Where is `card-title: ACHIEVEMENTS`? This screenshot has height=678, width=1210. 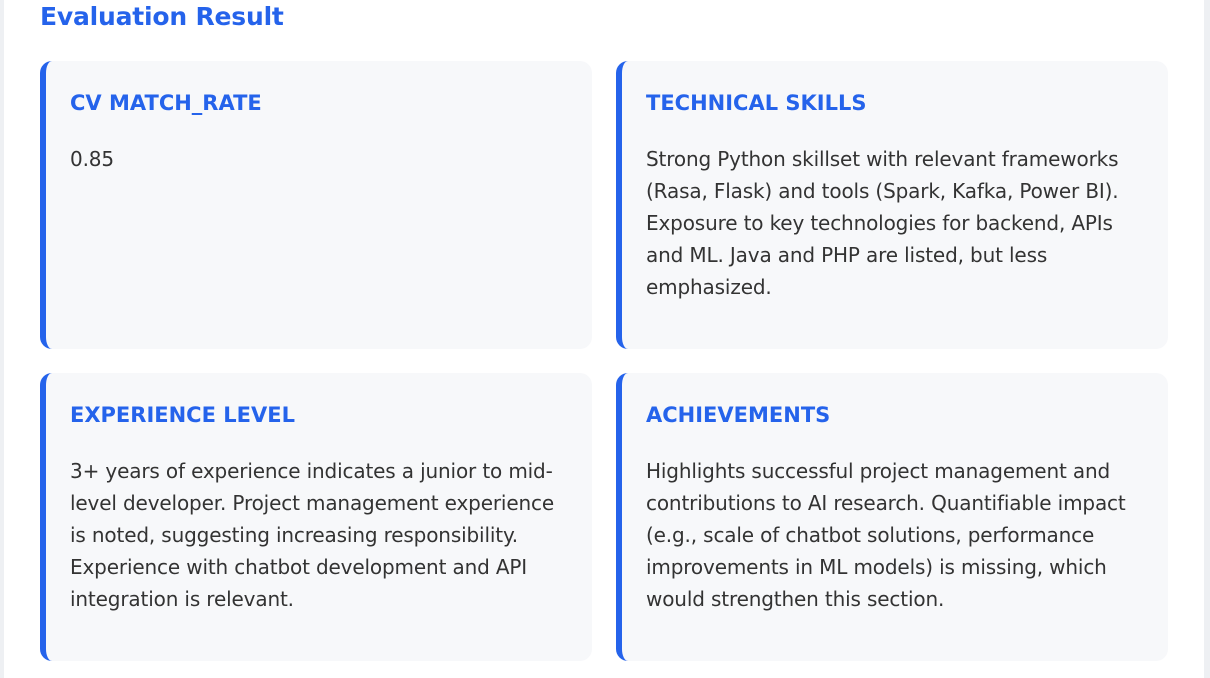
card-title: ACHIEVEMENTS is located at coordinates (738, 415).